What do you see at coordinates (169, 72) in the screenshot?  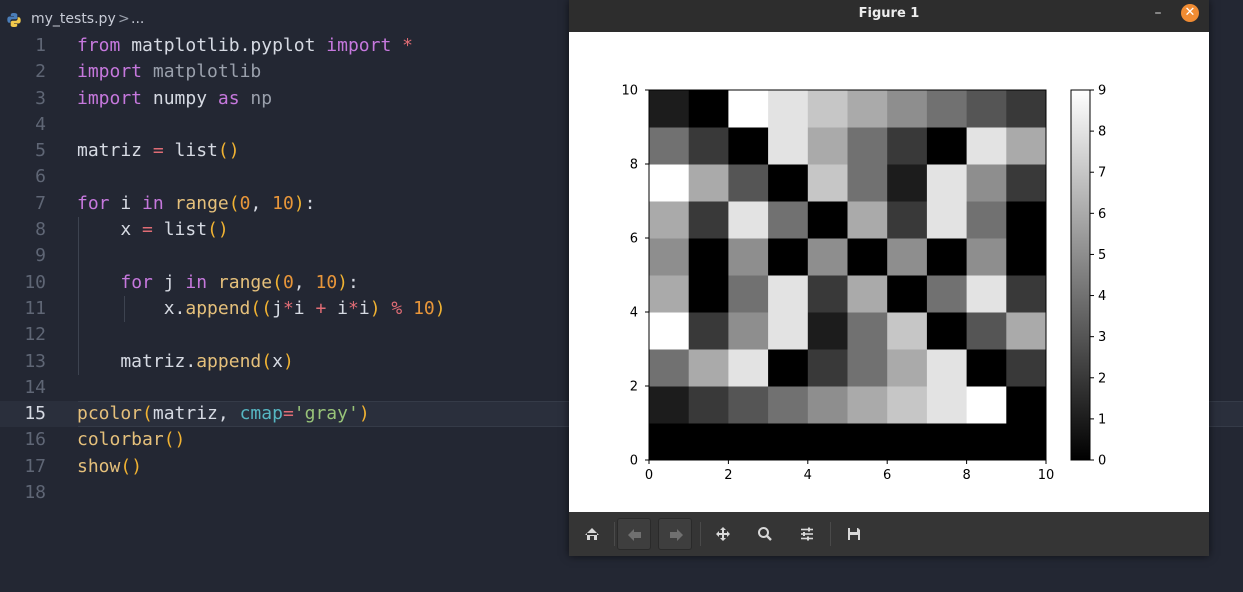 I see `code-text: import matplotlib` at bounding box center [169, 72].